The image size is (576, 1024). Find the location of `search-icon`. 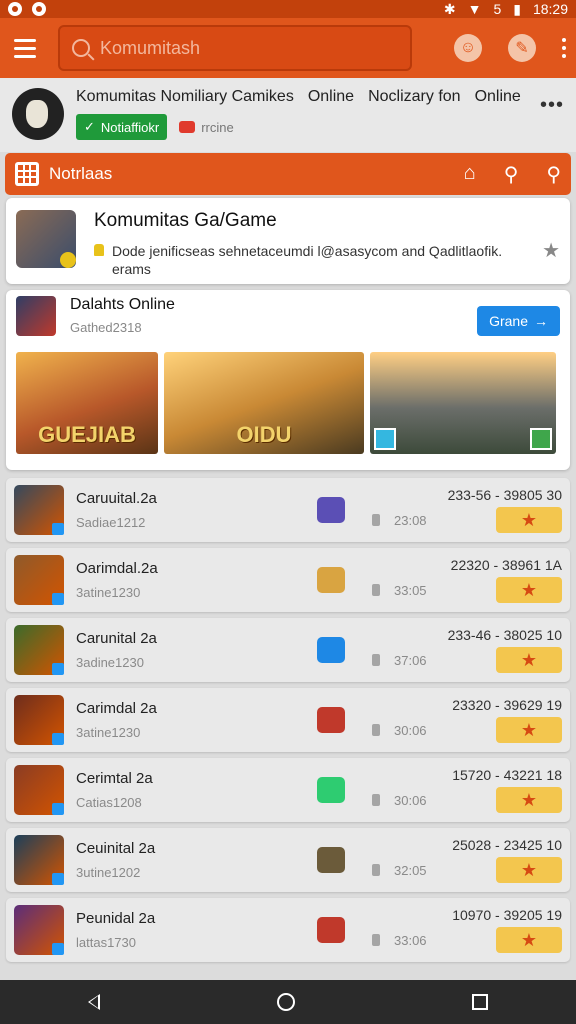

search-icon is located at coordinates (81, 48).